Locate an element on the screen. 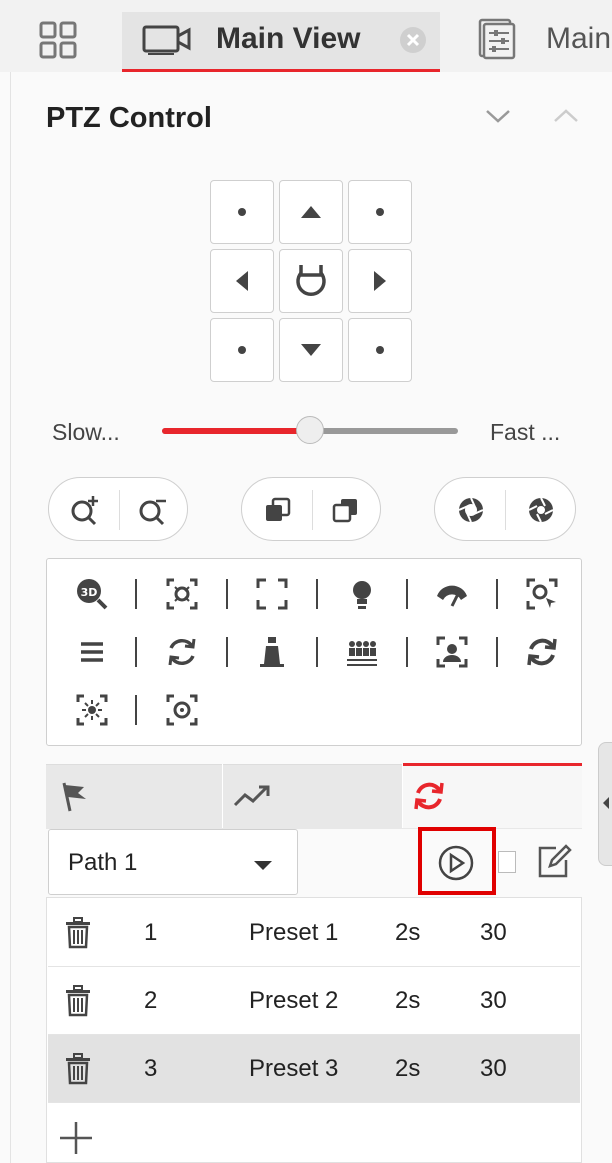 Image resolution: width=612 pixels, height=1163 pixels. panel-collapse-handle is located at coordinates (605, 804).